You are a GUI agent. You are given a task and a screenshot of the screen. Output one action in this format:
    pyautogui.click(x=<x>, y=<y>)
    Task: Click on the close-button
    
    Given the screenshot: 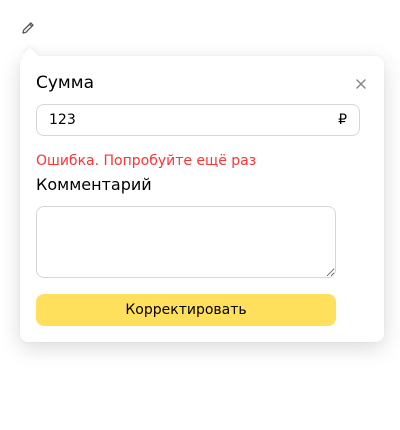 What is the action you would take?
    pyautogui.click(x=361, y=83)
    